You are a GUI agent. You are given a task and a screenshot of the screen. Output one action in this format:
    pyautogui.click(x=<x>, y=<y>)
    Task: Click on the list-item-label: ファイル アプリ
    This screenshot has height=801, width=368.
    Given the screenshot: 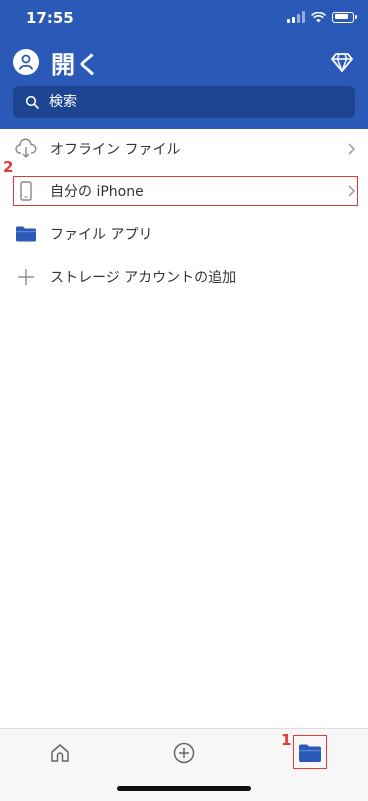 What is the action you would take?
    pyautogui.click(x=101, y=235)
    